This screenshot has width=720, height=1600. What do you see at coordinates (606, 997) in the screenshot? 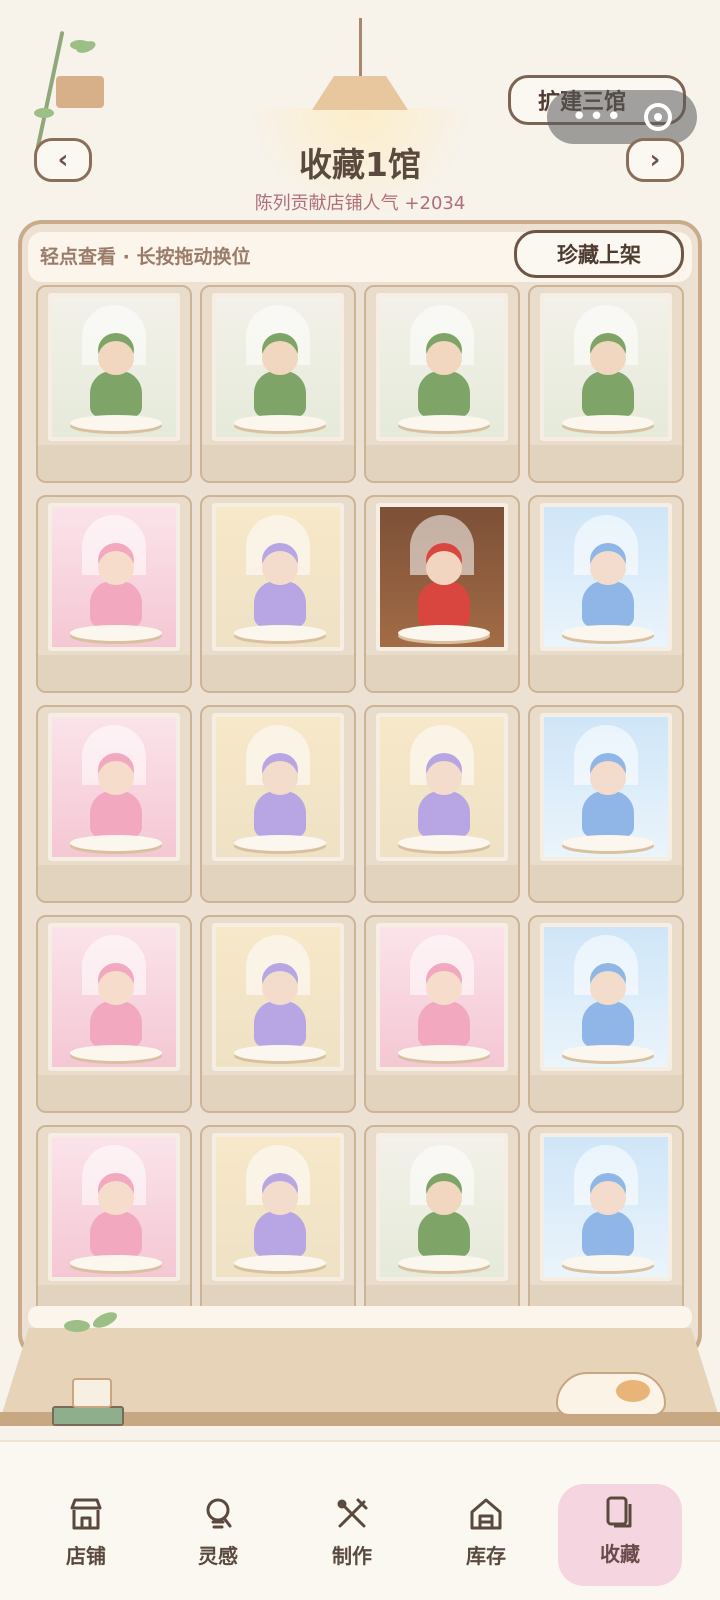
I see `figure-card-blue-plush-pet` at bounding box center [606, 997].